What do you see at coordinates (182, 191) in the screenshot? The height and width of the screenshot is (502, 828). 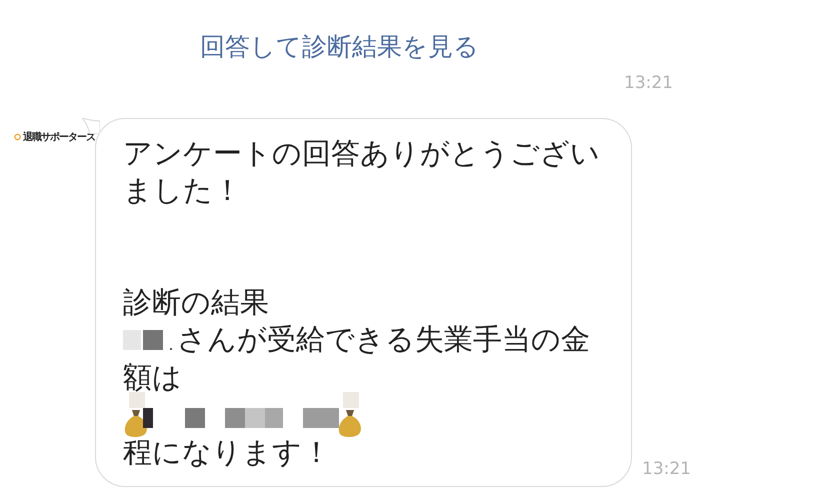 I see `message-text: ました！` at bounding box center [182, 191].